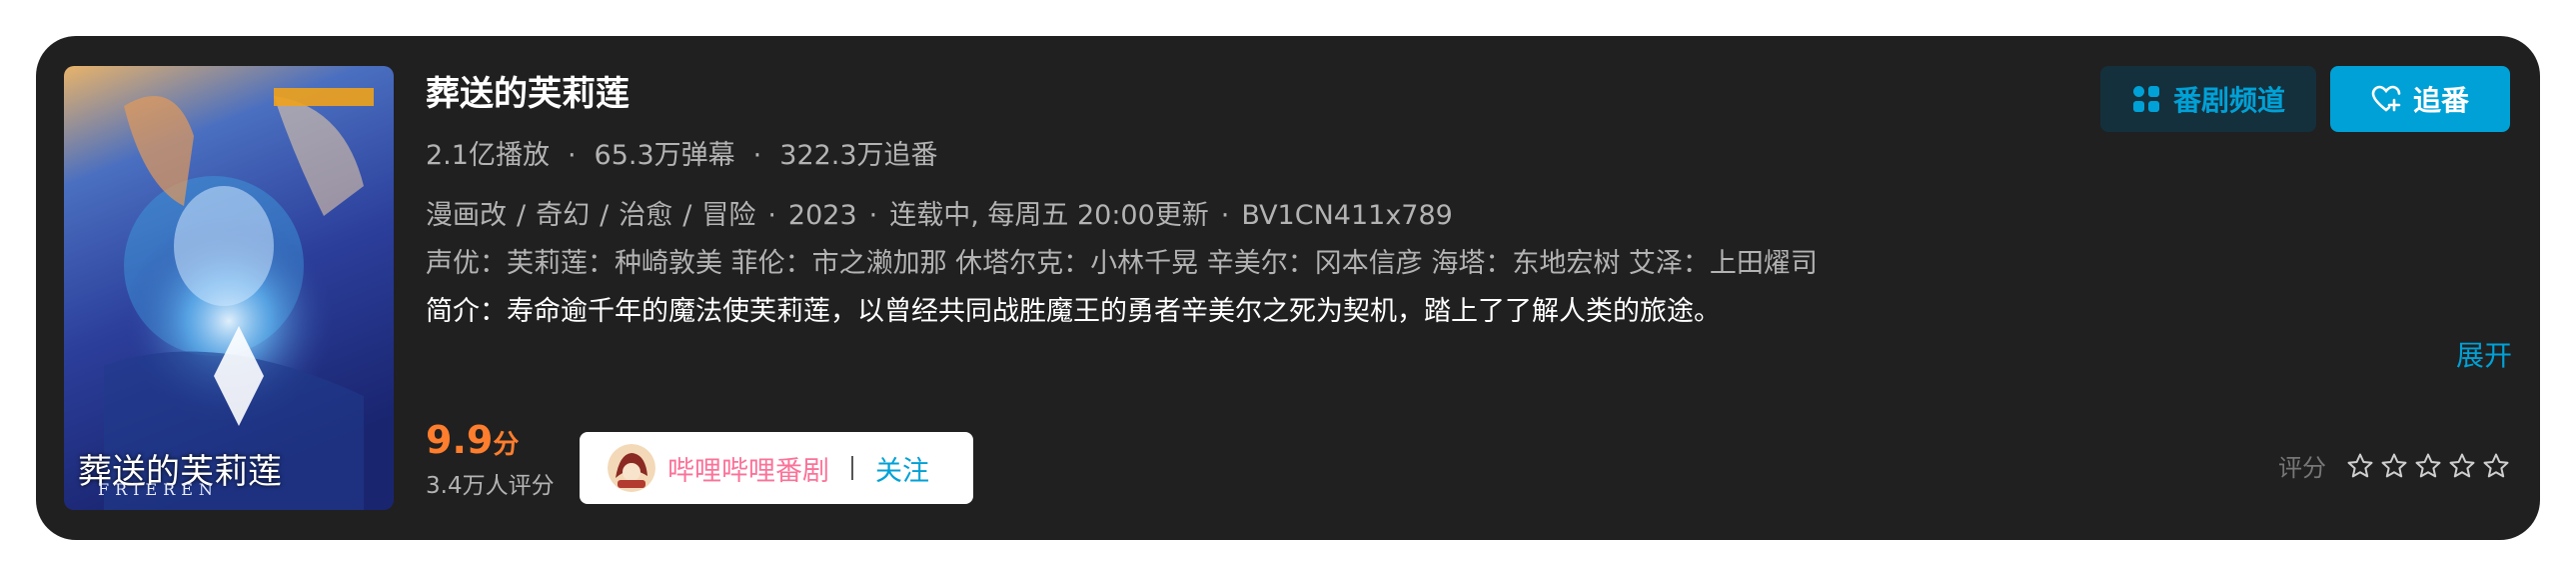 Image resolution: width=2576 pixels, height=576 pixels. What do you see at coordinates (460, 440) in the screenshot?
I see `score-value: 9.9` at bounding box center [460, 440].